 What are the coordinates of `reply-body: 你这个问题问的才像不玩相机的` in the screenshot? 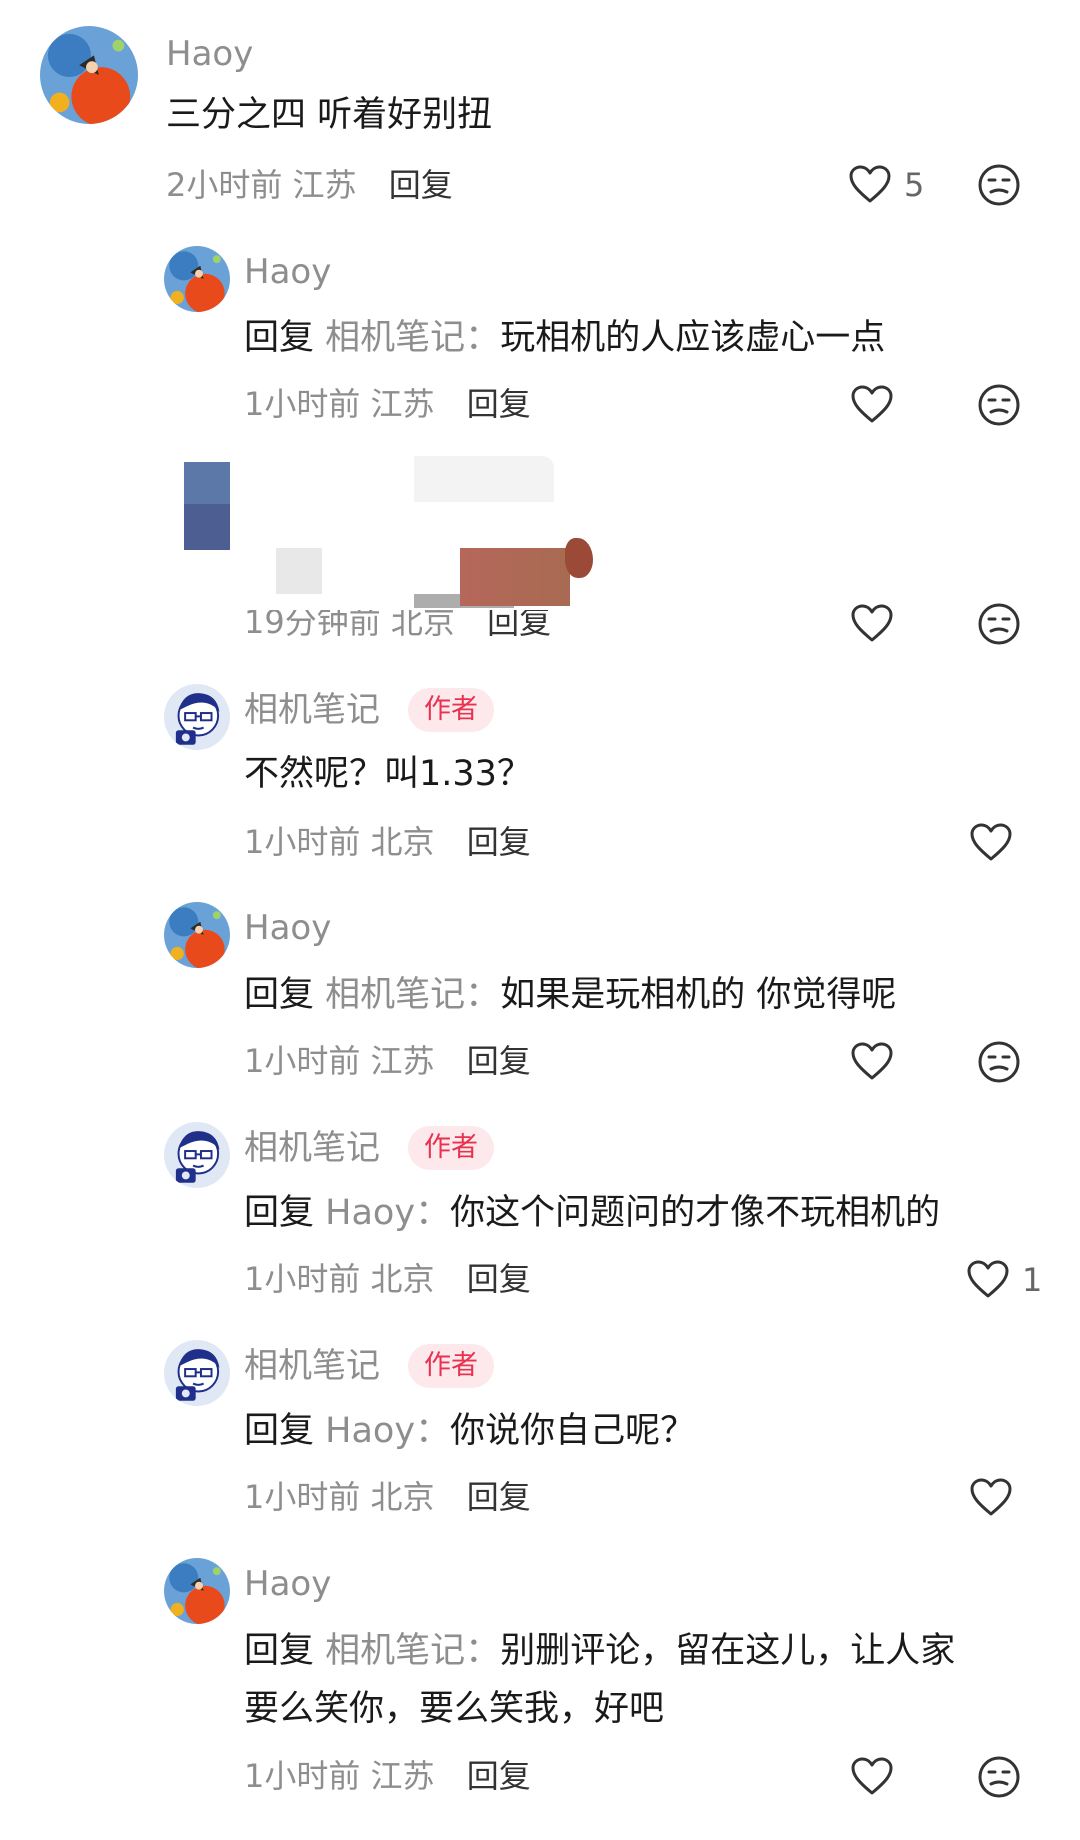 It's located at (695, 1213).